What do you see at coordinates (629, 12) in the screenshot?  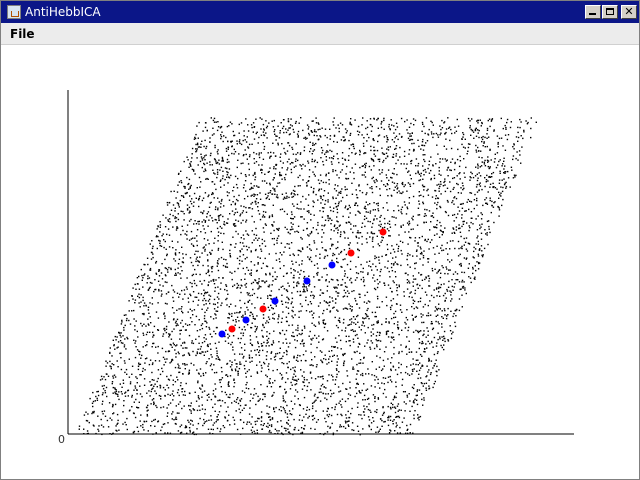 I see `close-button: ✕` at bounding box center [629, 12].